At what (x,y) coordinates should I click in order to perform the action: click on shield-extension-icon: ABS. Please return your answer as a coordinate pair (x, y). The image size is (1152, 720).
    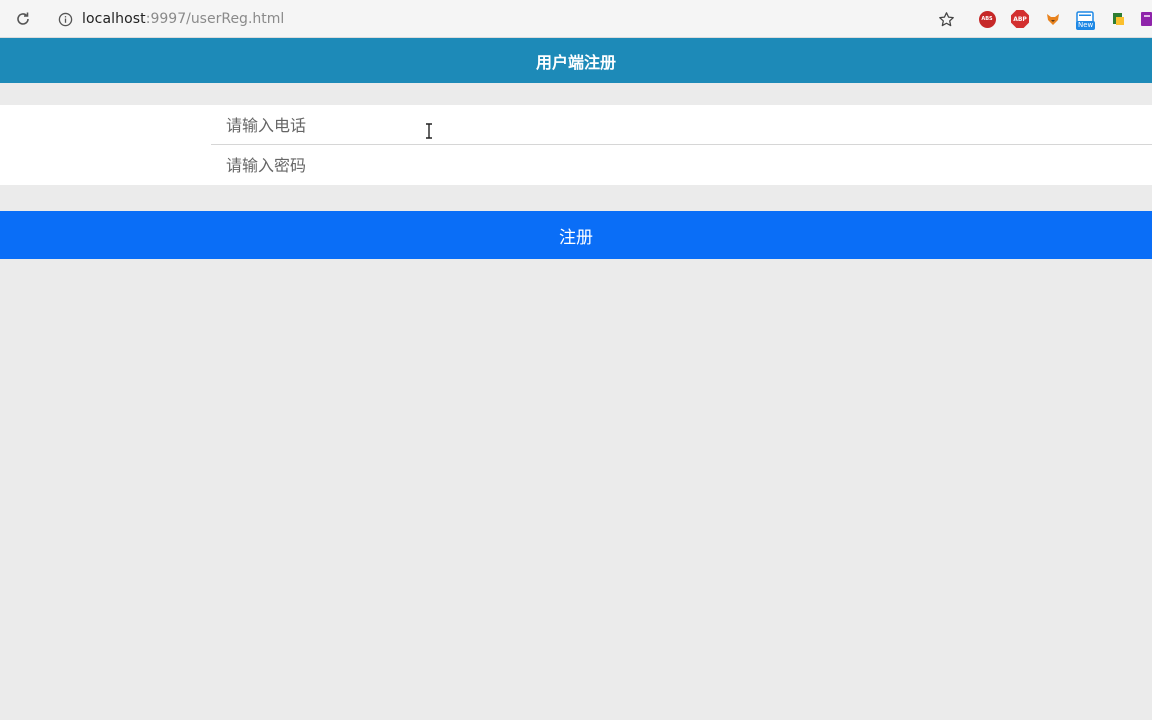
    Looking at the image, I should click on (987, 19).